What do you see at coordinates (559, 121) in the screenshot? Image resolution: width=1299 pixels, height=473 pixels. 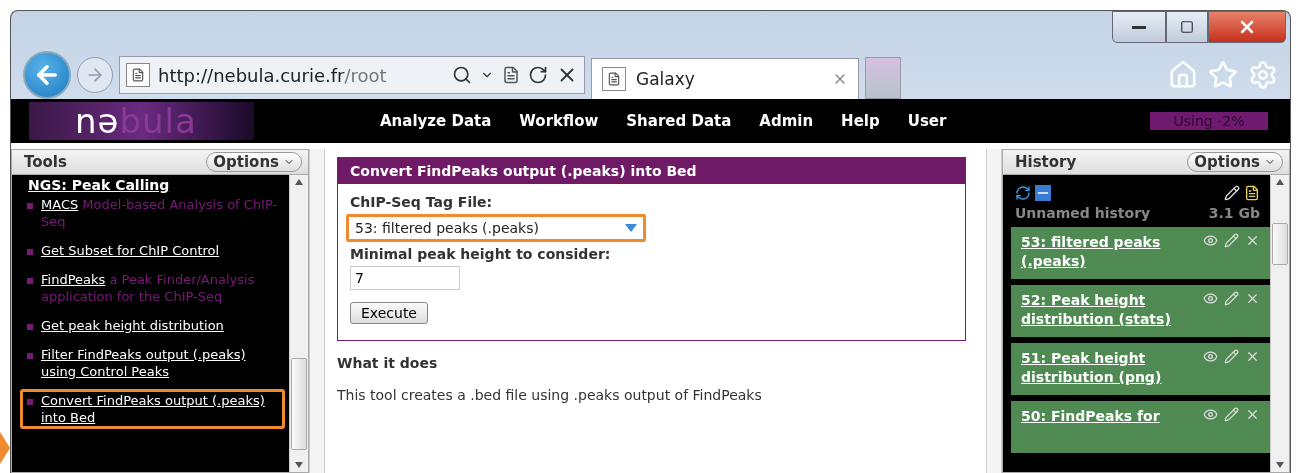 I see `nav-link: Workflow` at bounding box center [559, 121].